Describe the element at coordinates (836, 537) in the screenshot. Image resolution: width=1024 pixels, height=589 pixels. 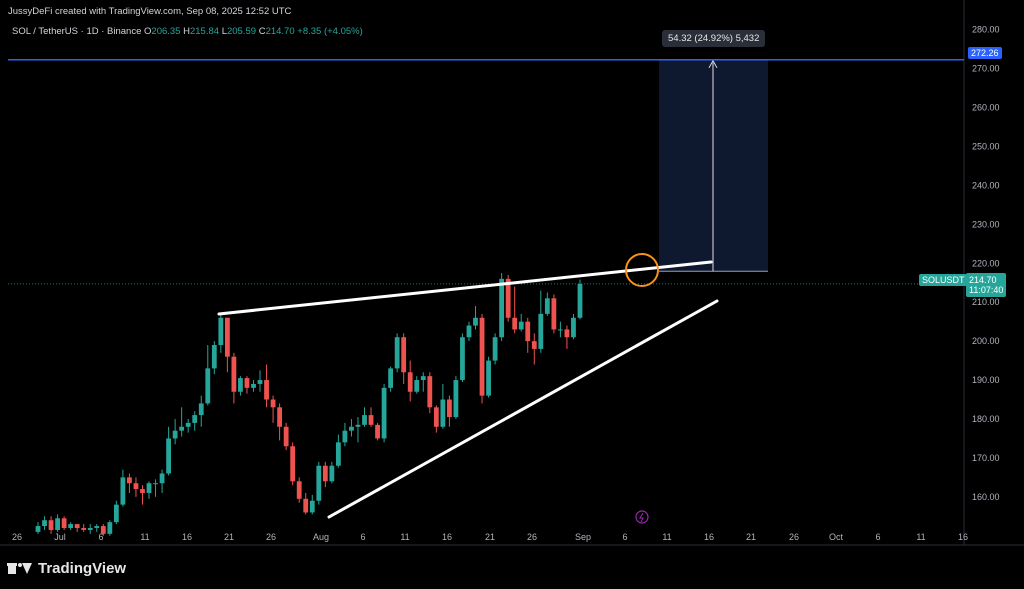
I see `time-tick-label: Oct` at that location.